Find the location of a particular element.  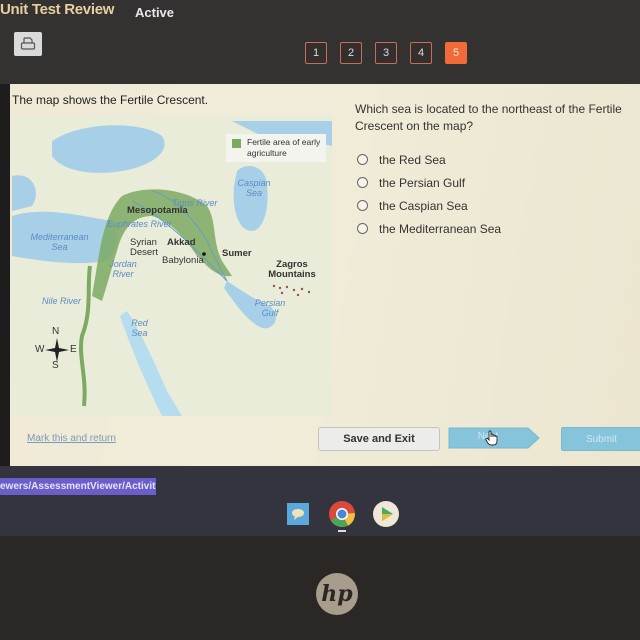

chat-app-icon is located at coordinates (298, 514).